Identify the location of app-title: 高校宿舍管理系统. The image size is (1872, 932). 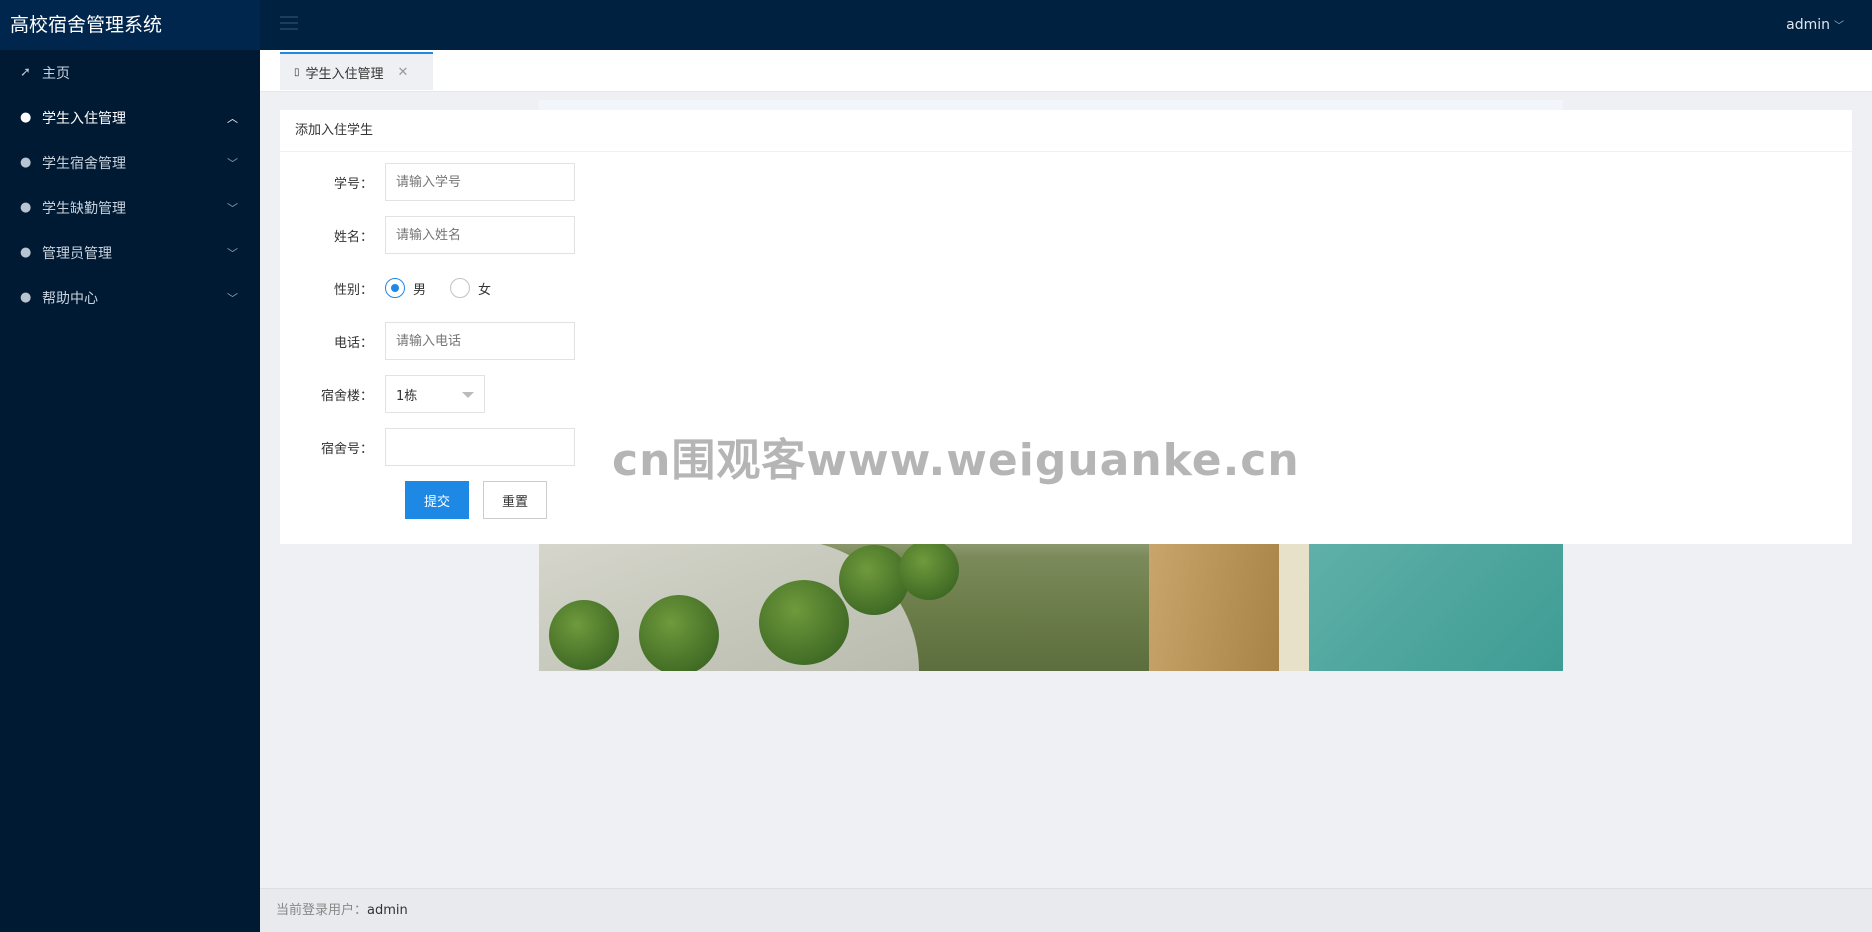
(130, 25).